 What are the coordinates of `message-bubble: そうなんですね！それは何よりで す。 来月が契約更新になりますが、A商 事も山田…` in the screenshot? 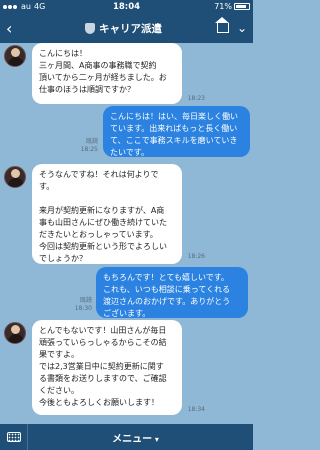 It's located at (107, 214).